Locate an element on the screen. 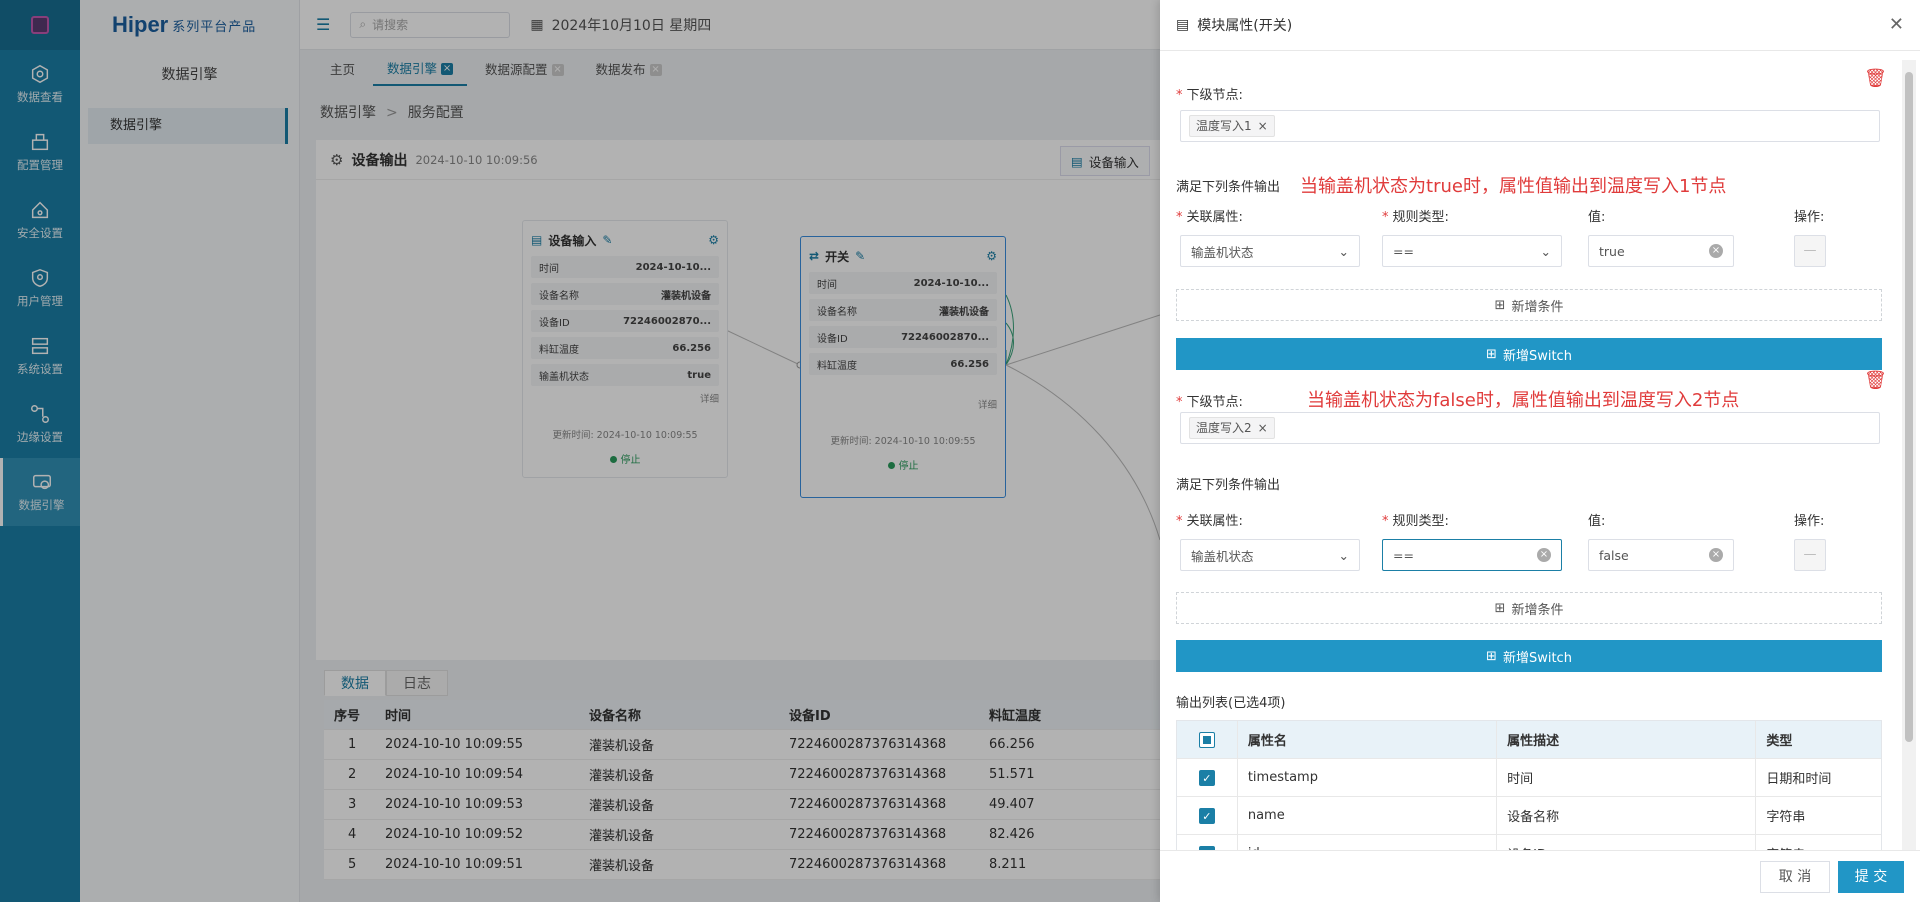 Image resolution: width=1920 pixels, height=902 pixels. table-header-row: 属性名 属性描述 类型 is located at coordinates (1529, 740).